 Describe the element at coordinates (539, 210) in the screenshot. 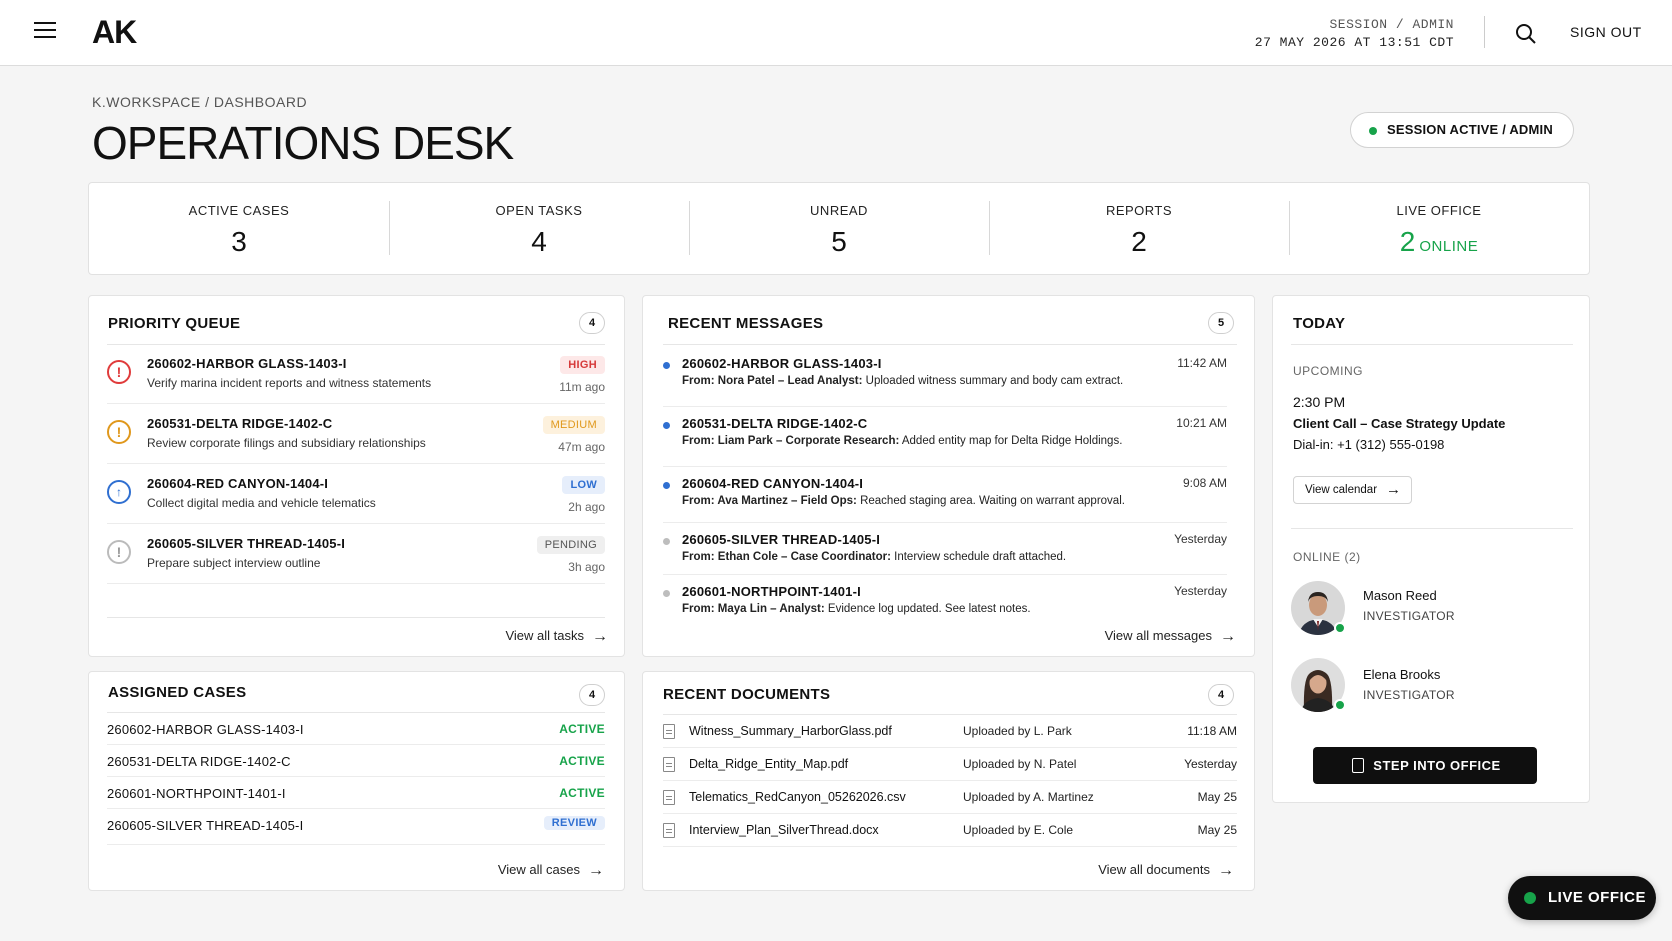

I see `stat-label: OPEN TASKS` at that location.